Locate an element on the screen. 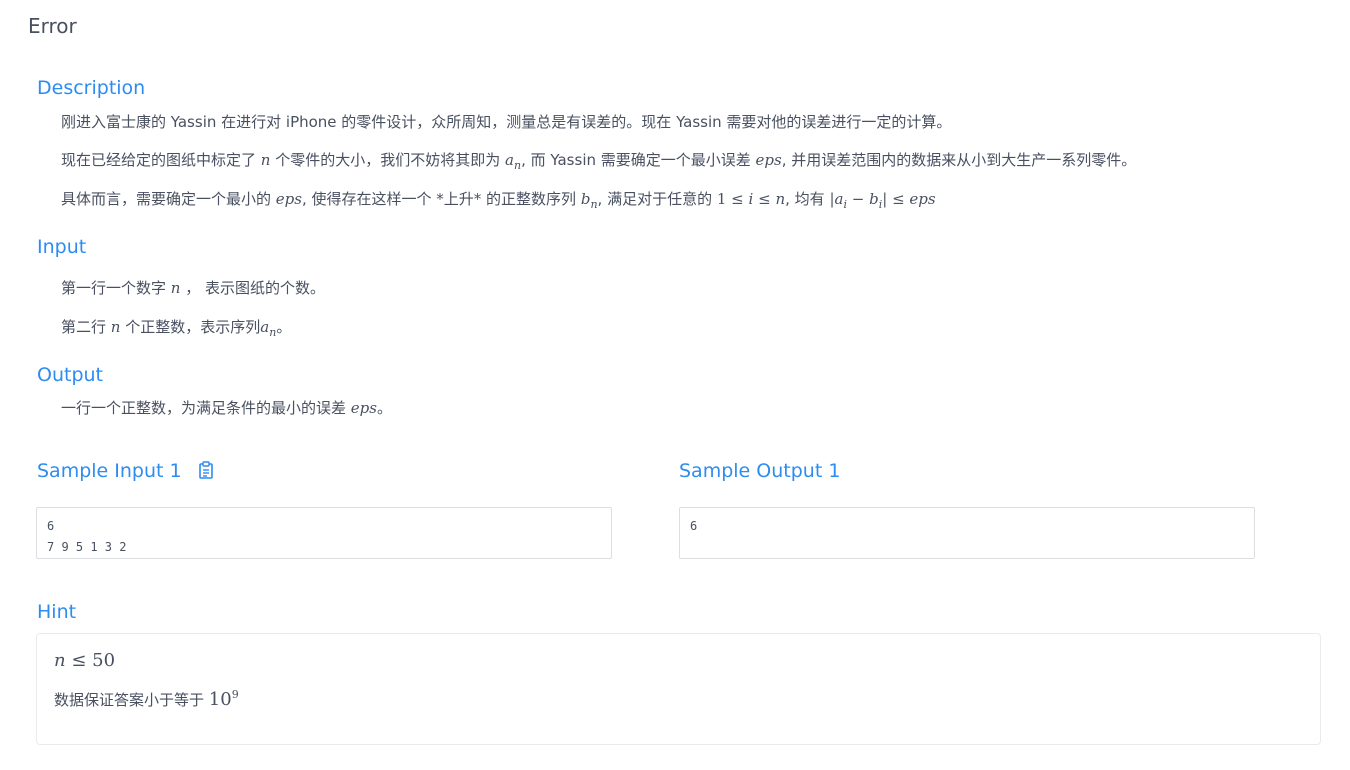 This screenshot has height=770, width=1350. math-b-n: bn is located at coordinates (589, 200).